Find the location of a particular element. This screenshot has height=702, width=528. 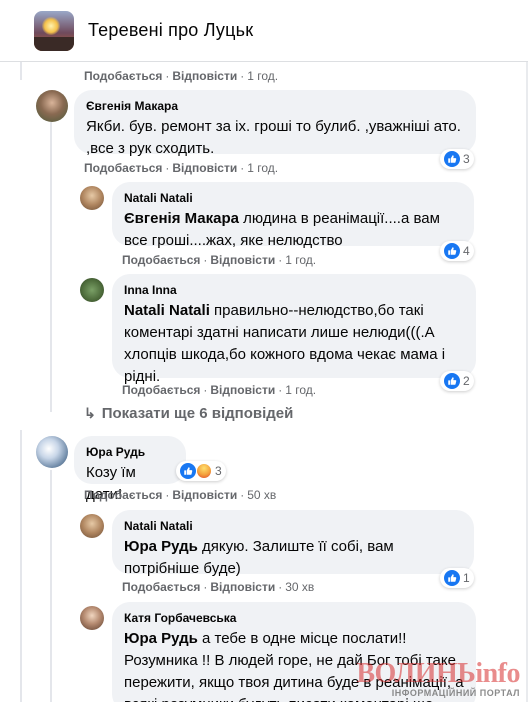

comment-bubble: Юра Рудь Козу їм дати! is located at coordinates (130, 469).